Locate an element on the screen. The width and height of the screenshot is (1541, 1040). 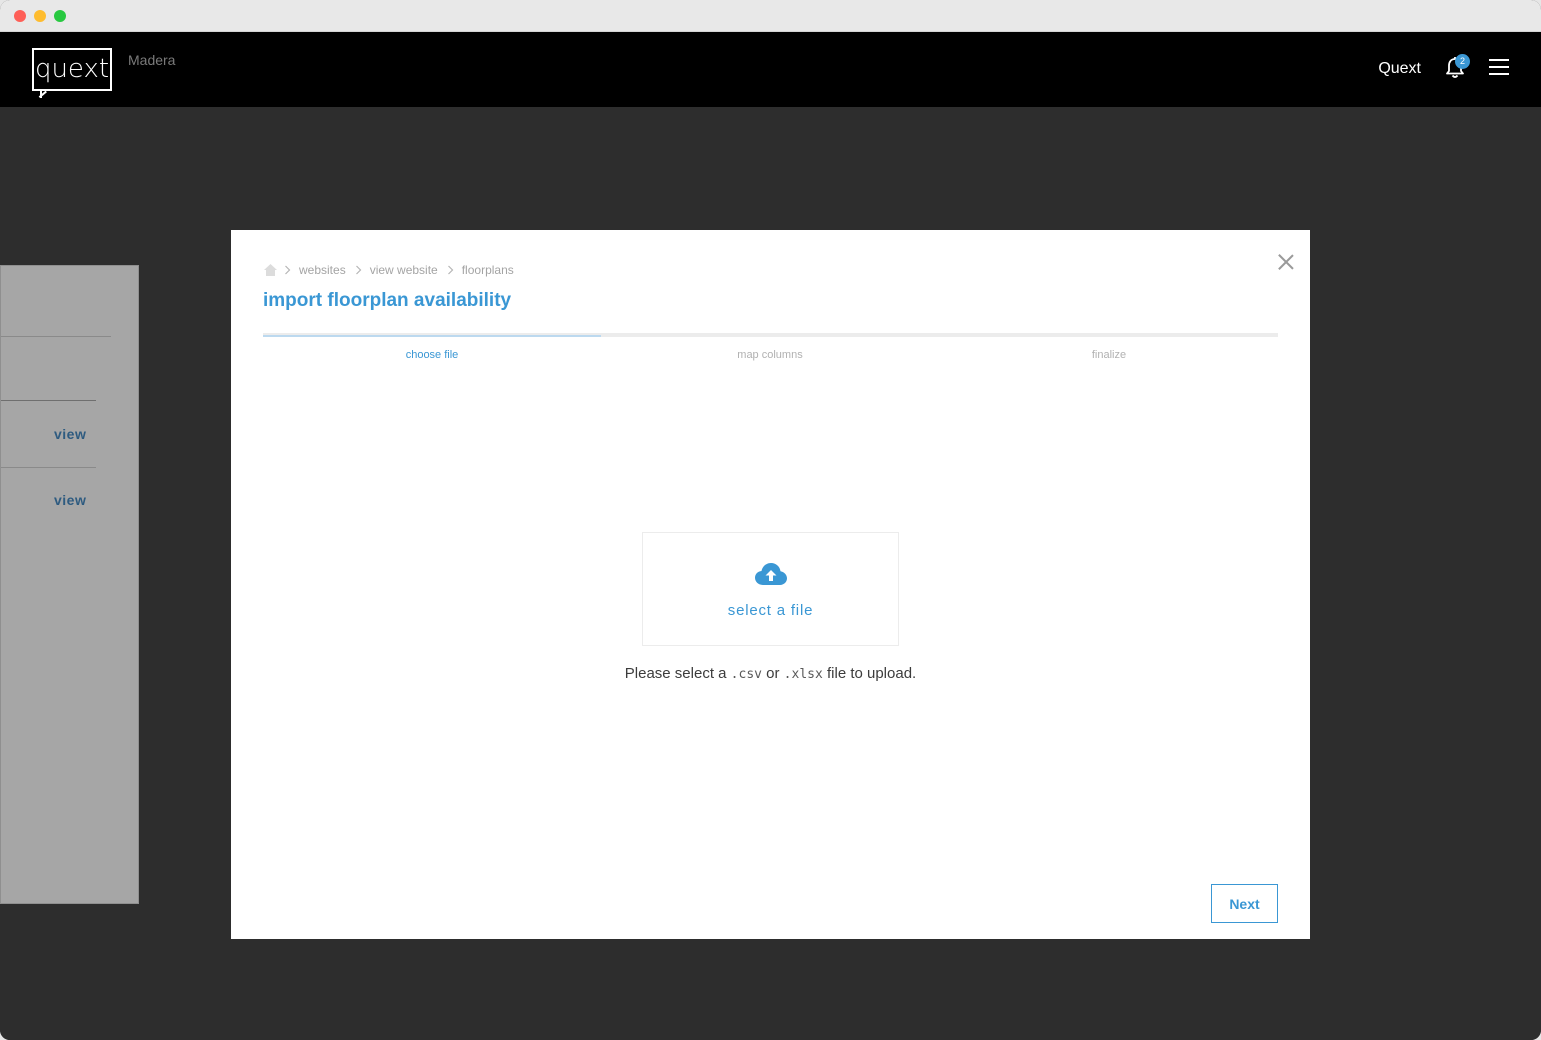
home-icon is located at coordinates (270, 270).